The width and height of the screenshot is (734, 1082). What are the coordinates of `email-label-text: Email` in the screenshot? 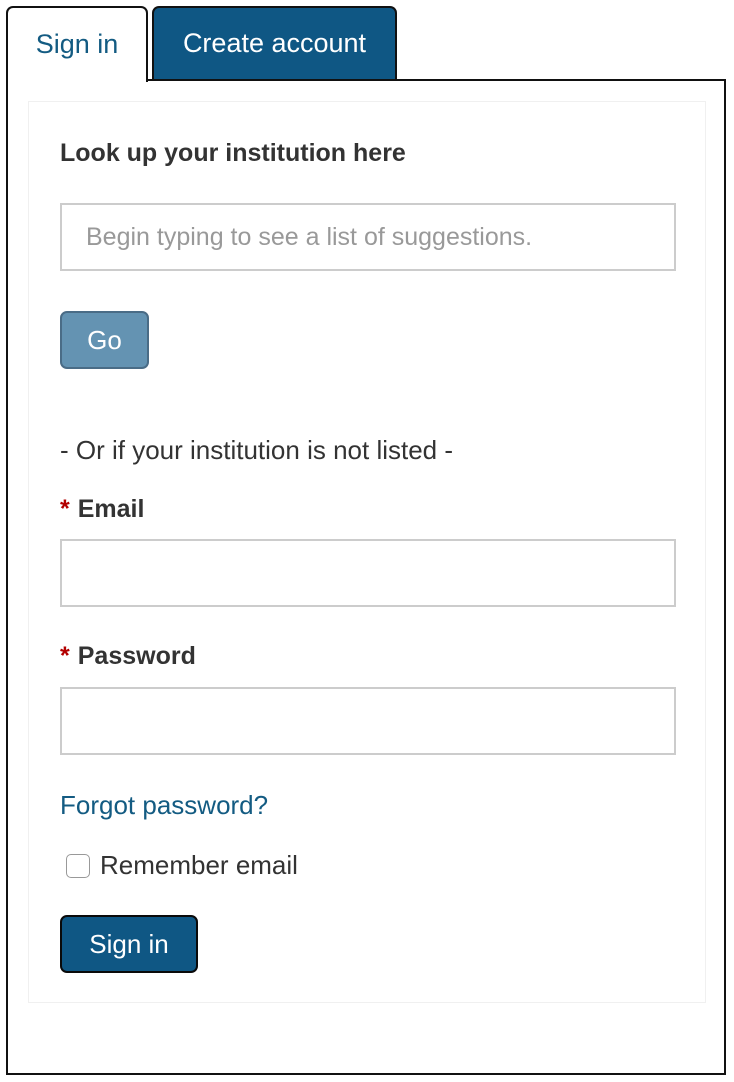 It's located at (111, 509).